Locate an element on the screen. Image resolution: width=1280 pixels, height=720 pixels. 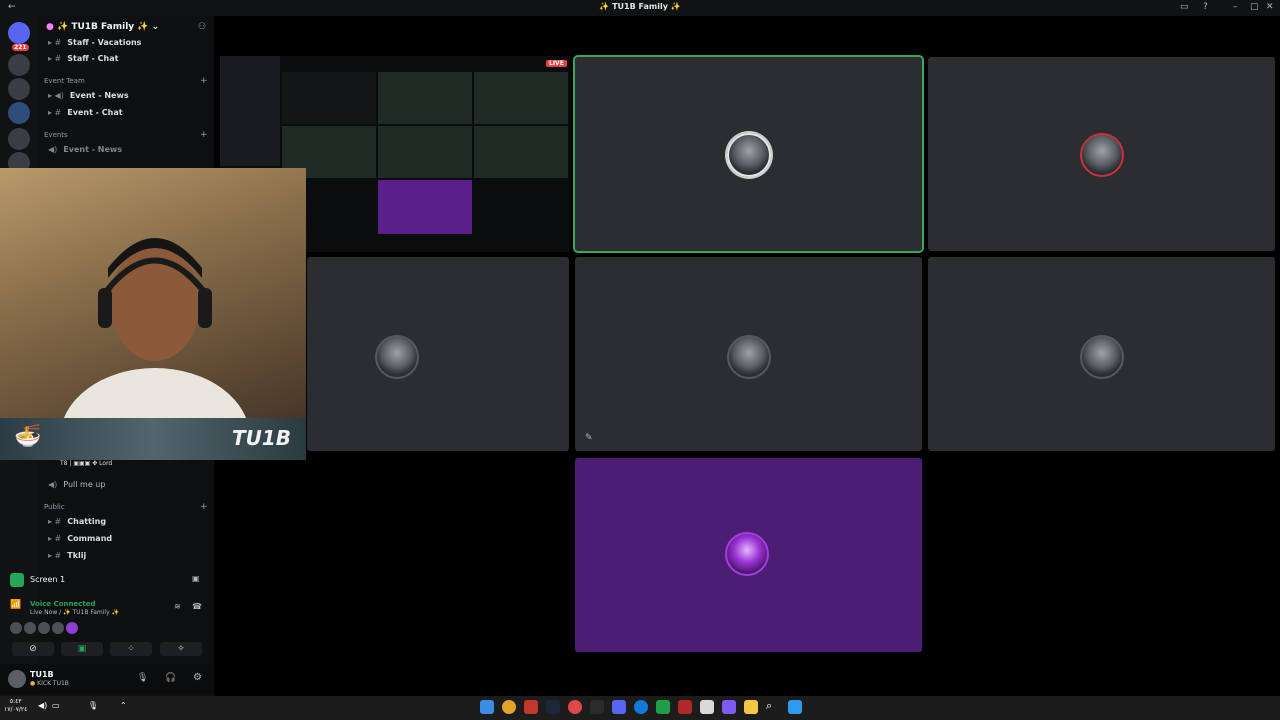
category-event-team: Event Team is located at coordinates (64, 81).